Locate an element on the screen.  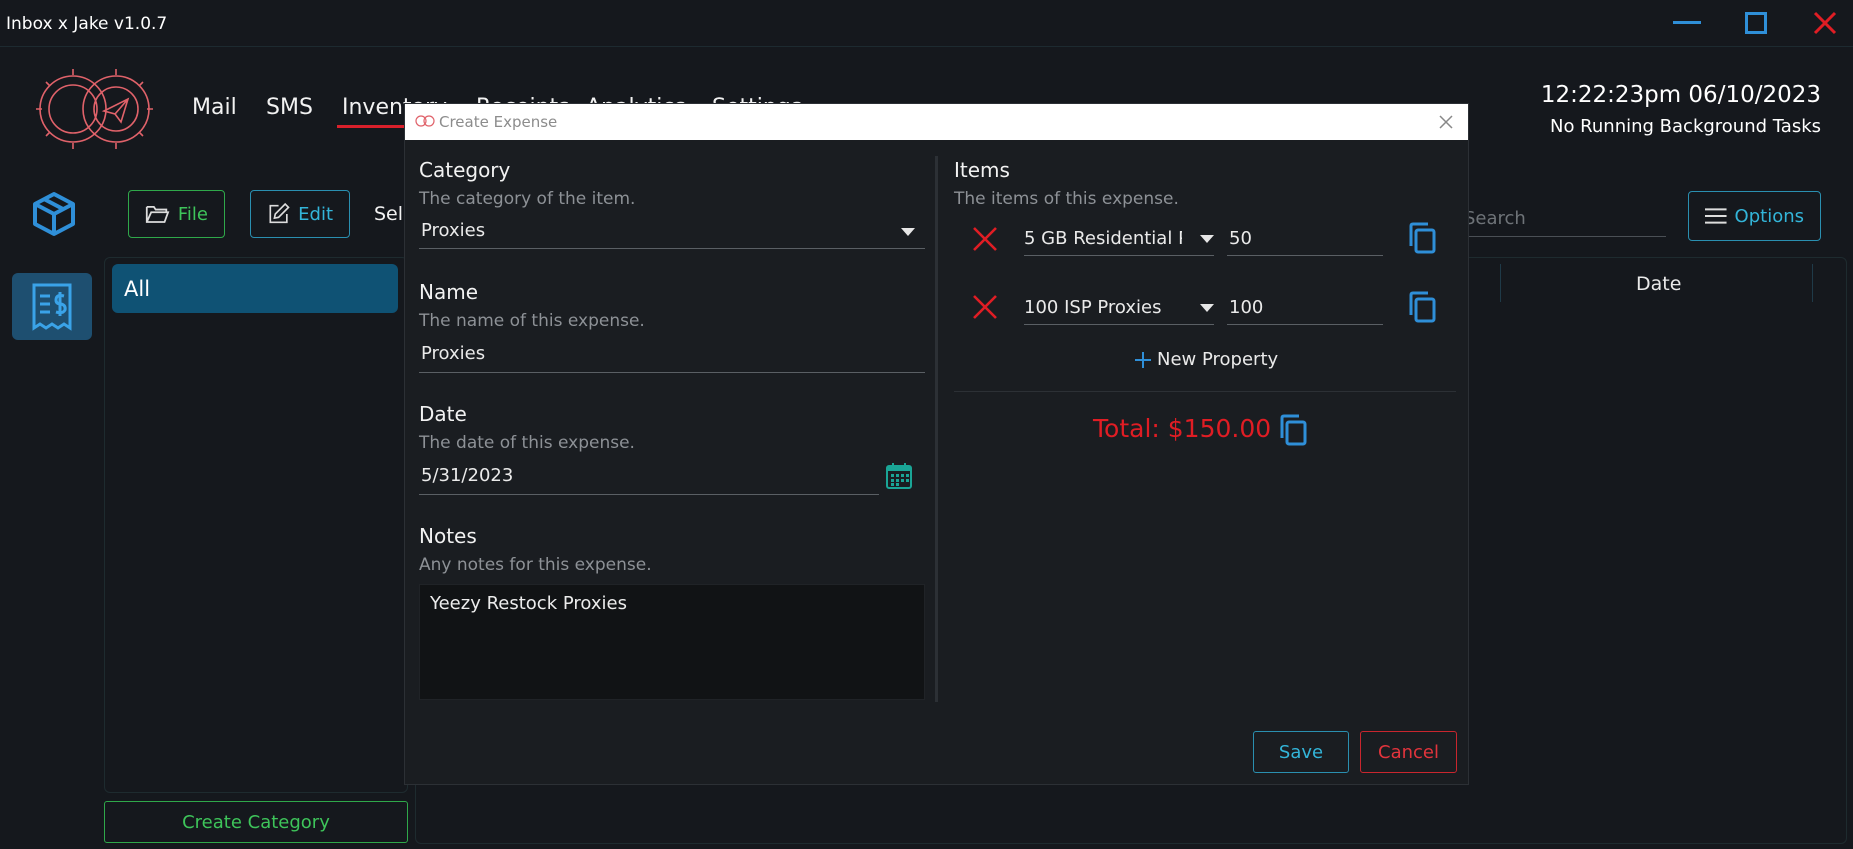
category-select: Proxies is located at coordinates (672, 232).